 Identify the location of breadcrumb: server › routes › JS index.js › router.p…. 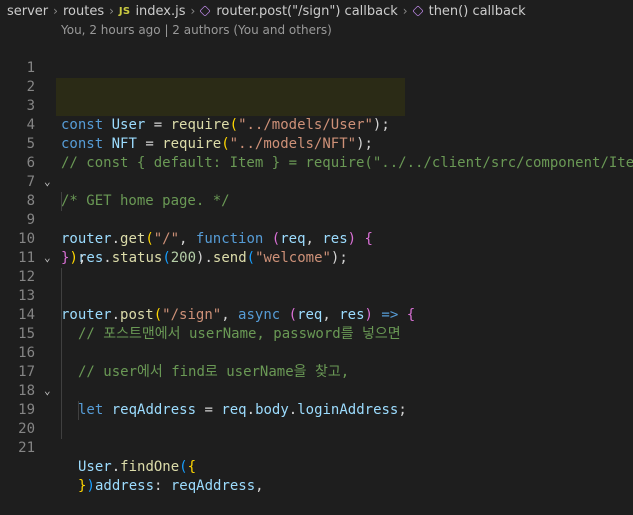
(316, 11).